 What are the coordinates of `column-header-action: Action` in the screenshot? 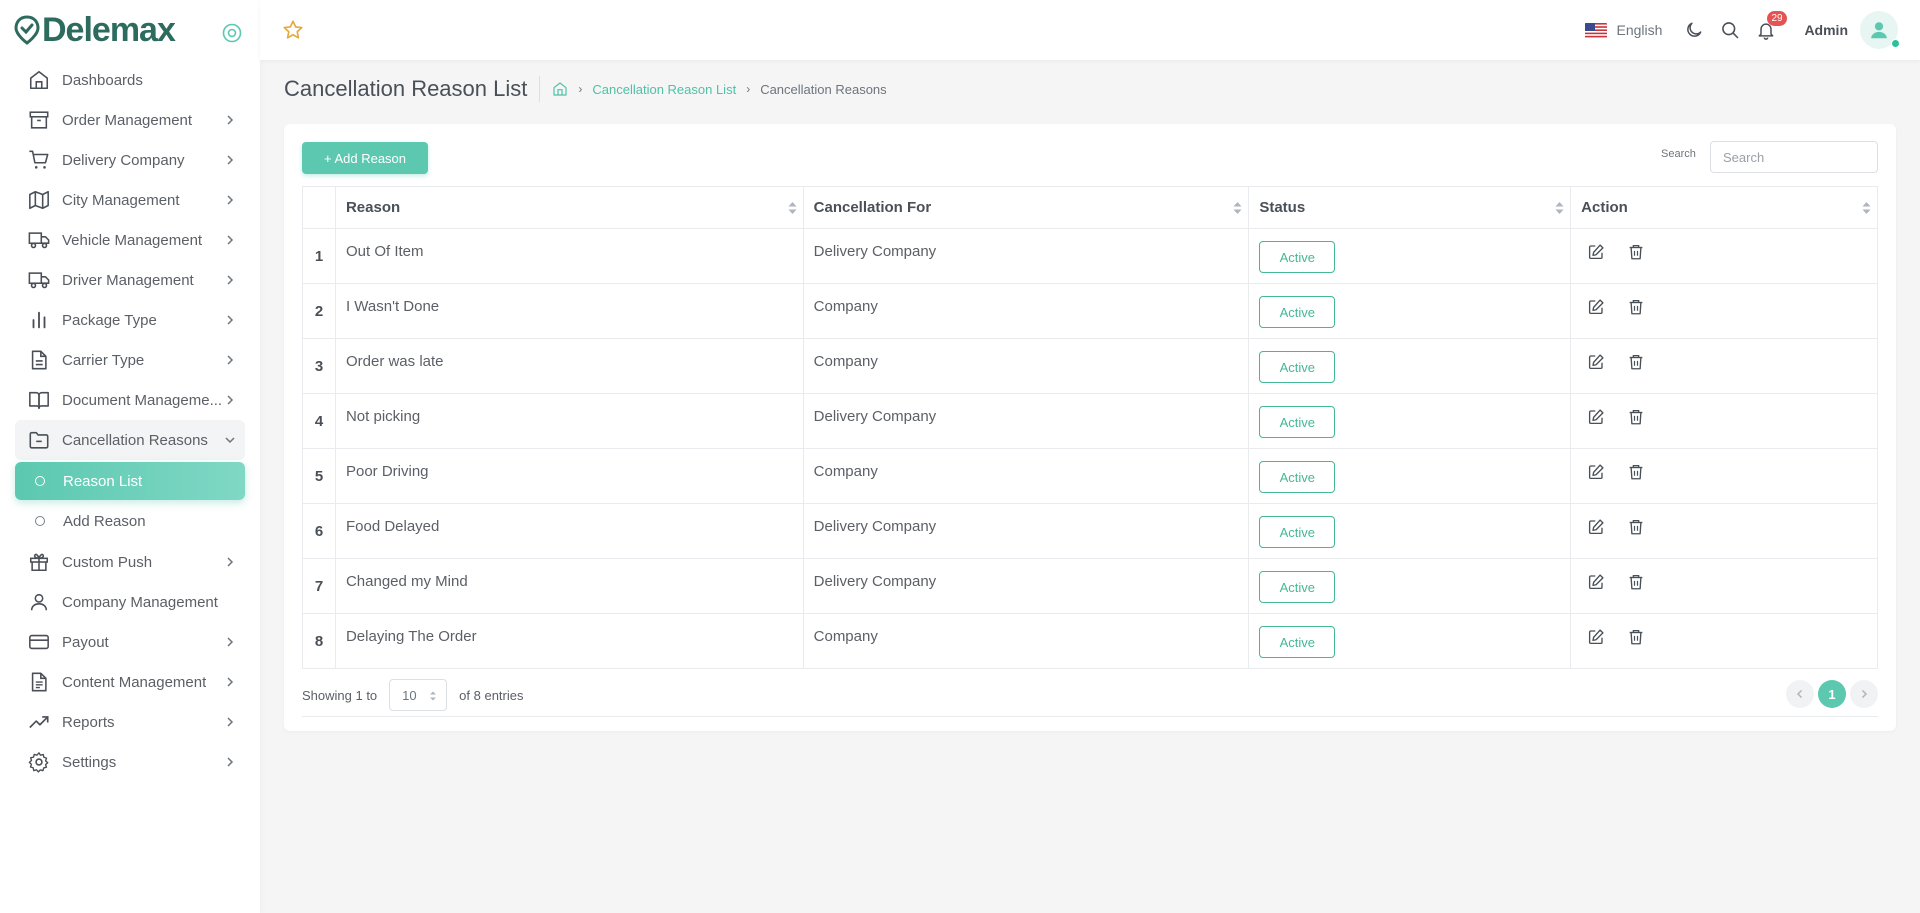 It's located at (1724, 207).